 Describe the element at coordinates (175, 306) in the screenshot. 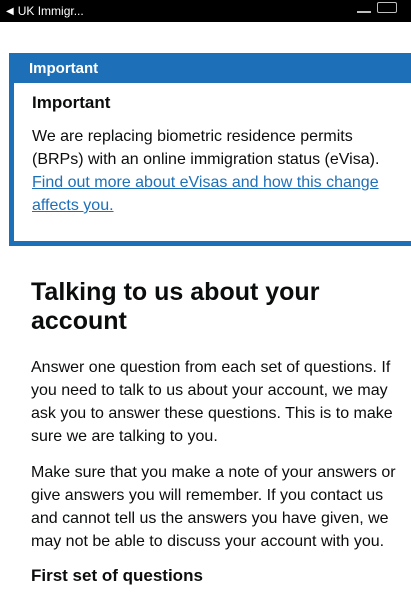

I see `page-title: Talking to us about your account` at that location.